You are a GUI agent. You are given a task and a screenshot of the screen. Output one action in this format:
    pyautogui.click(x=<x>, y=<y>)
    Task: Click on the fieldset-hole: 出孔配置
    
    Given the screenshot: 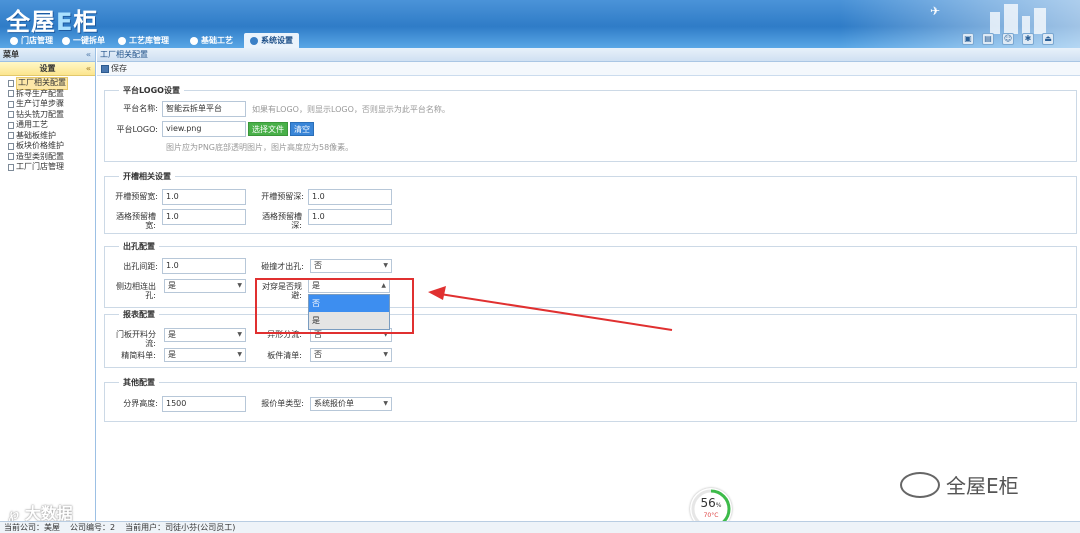 What is the action you would take?
    pyautogui.click(x=590, y=274)
    